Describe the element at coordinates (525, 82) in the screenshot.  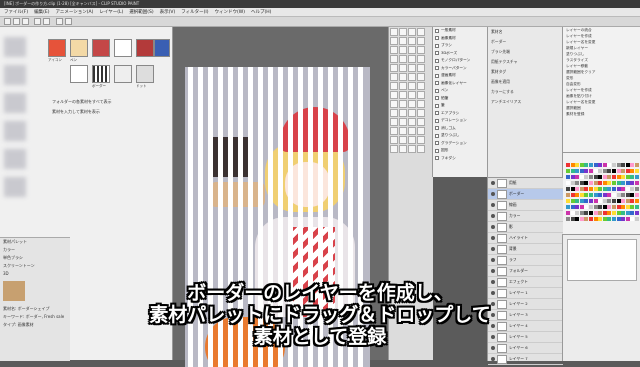
I see `property-row: 画像を適用` at that location.